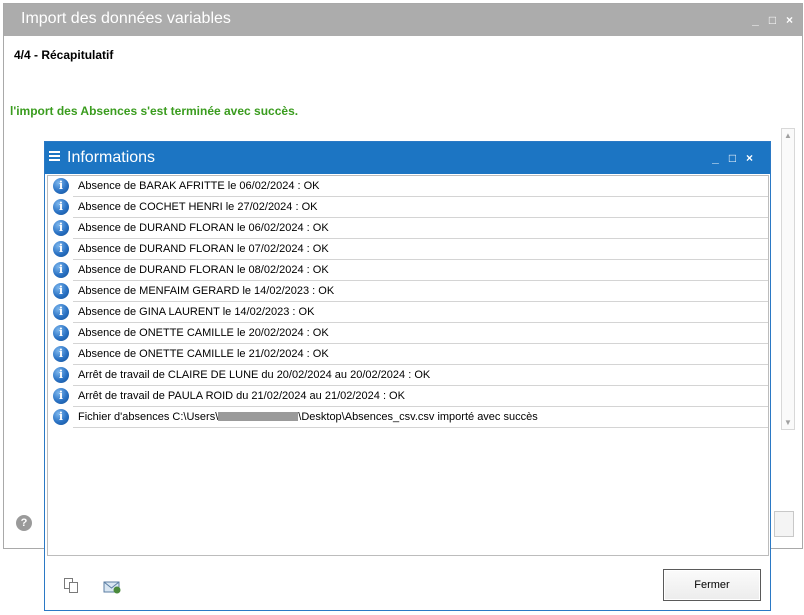 This screenshot has height=615, width=804. I want to click on dialog-title: Informations, so click(111, 157).